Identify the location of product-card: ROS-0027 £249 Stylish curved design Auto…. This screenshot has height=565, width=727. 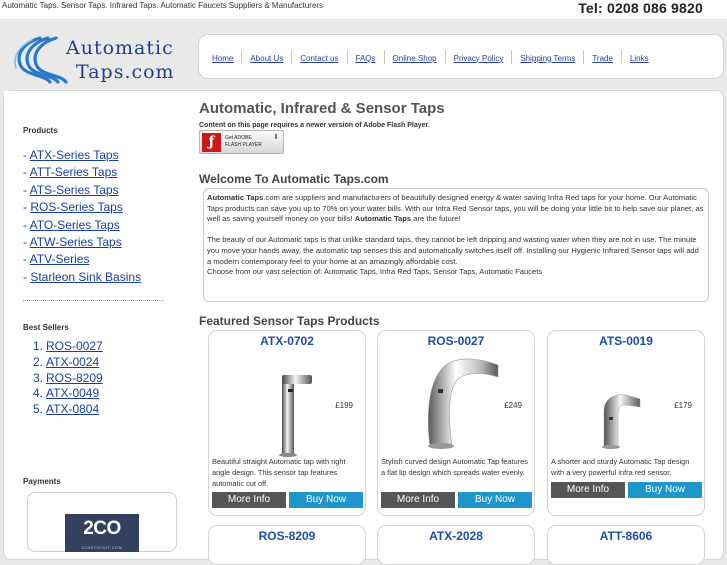
(456, 423).